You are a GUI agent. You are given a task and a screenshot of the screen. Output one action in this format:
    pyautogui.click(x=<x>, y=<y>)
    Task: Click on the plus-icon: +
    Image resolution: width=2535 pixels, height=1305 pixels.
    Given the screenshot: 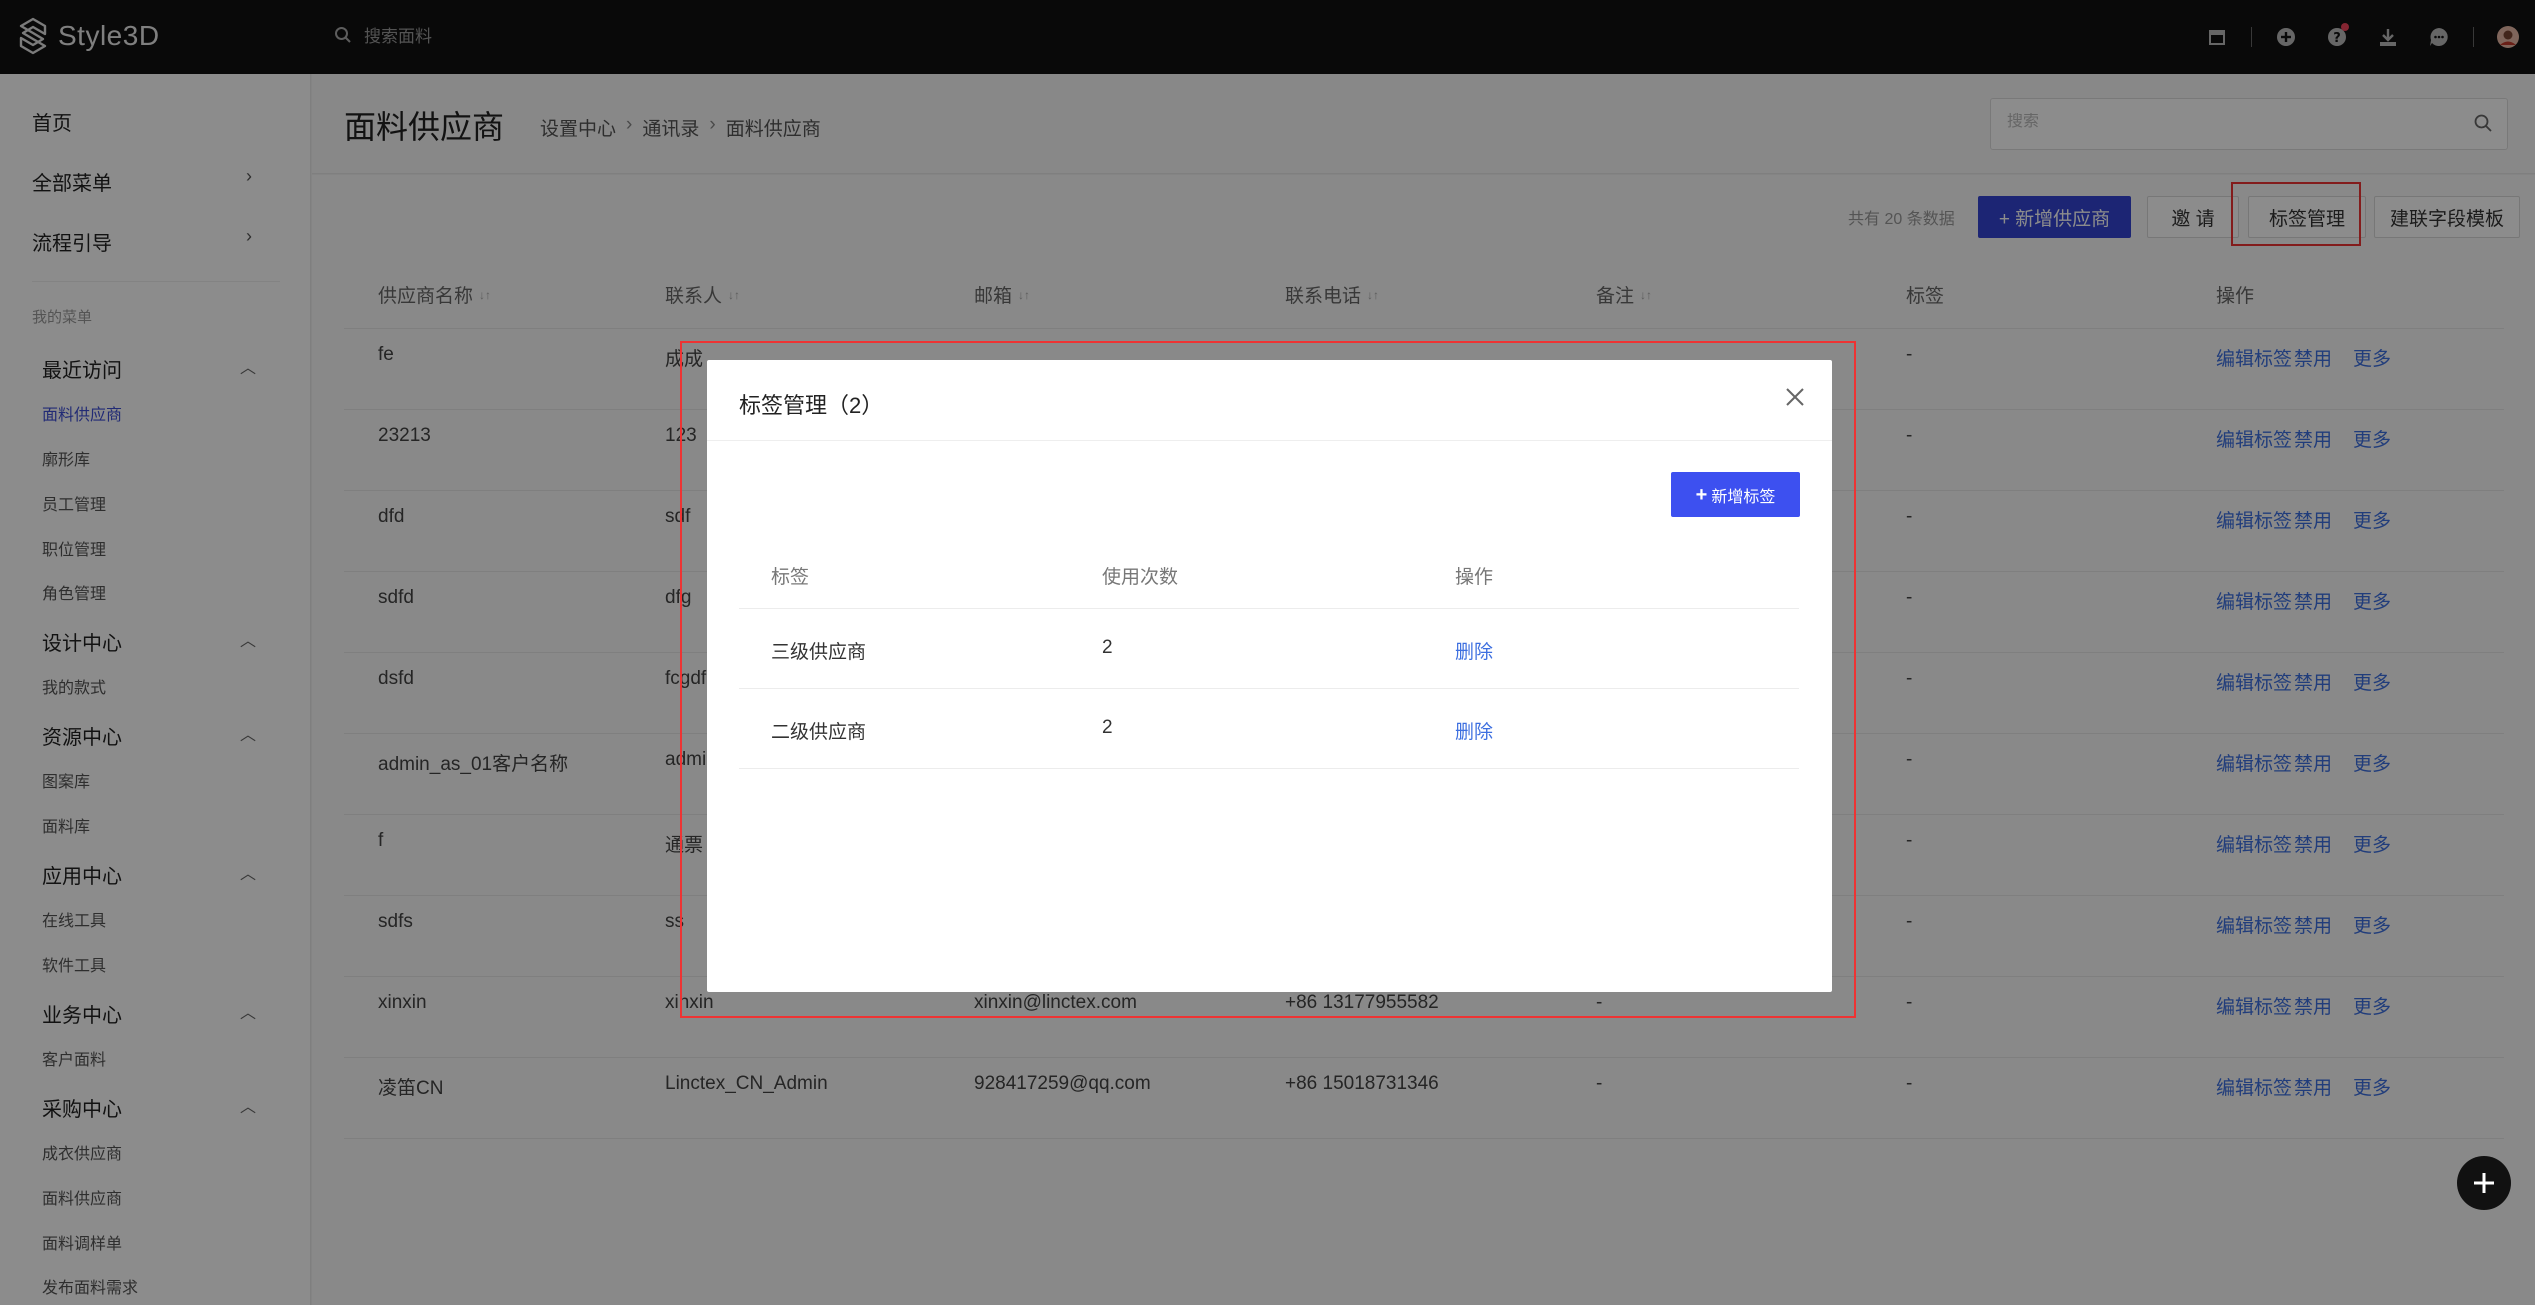 What is the action you would take?
    pyautogui.click(x=1701, y=494)
    